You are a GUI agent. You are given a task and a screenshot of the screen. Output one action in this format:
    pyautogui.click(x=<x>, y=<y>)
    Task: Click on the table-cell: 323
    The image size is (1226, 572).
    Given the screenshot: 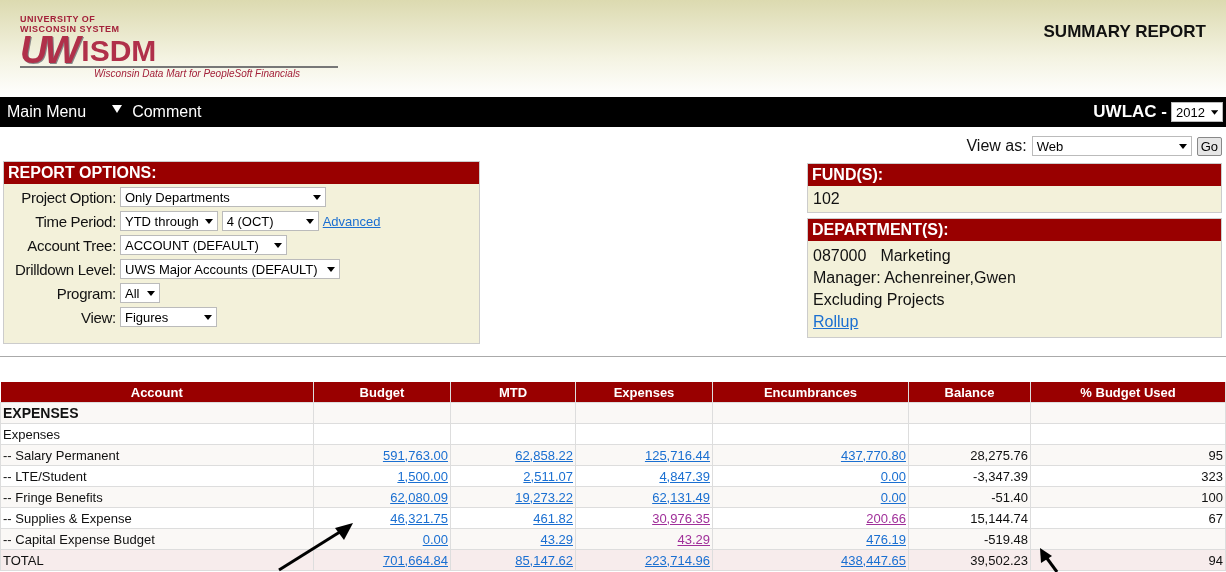 What is the action you would take?
    pyautogui.click(x=1212, y=476)
    